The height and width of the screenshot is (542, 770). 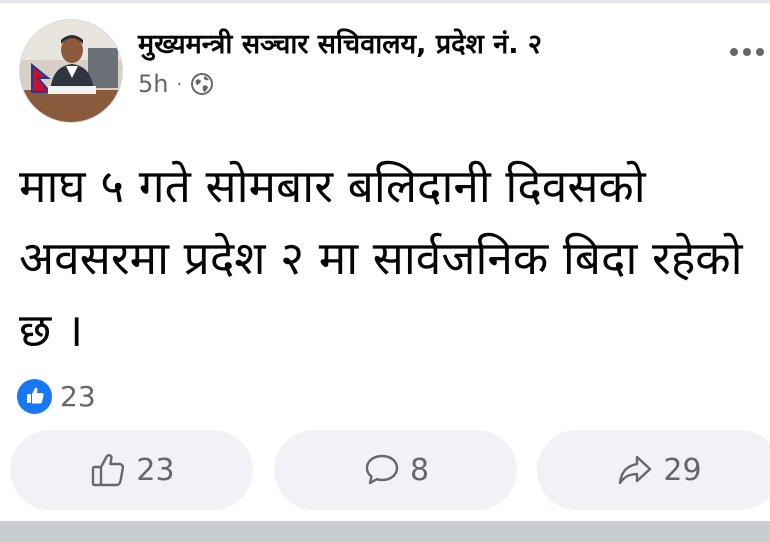 I want to click on share-count: 29, so click(x=682, y=470).